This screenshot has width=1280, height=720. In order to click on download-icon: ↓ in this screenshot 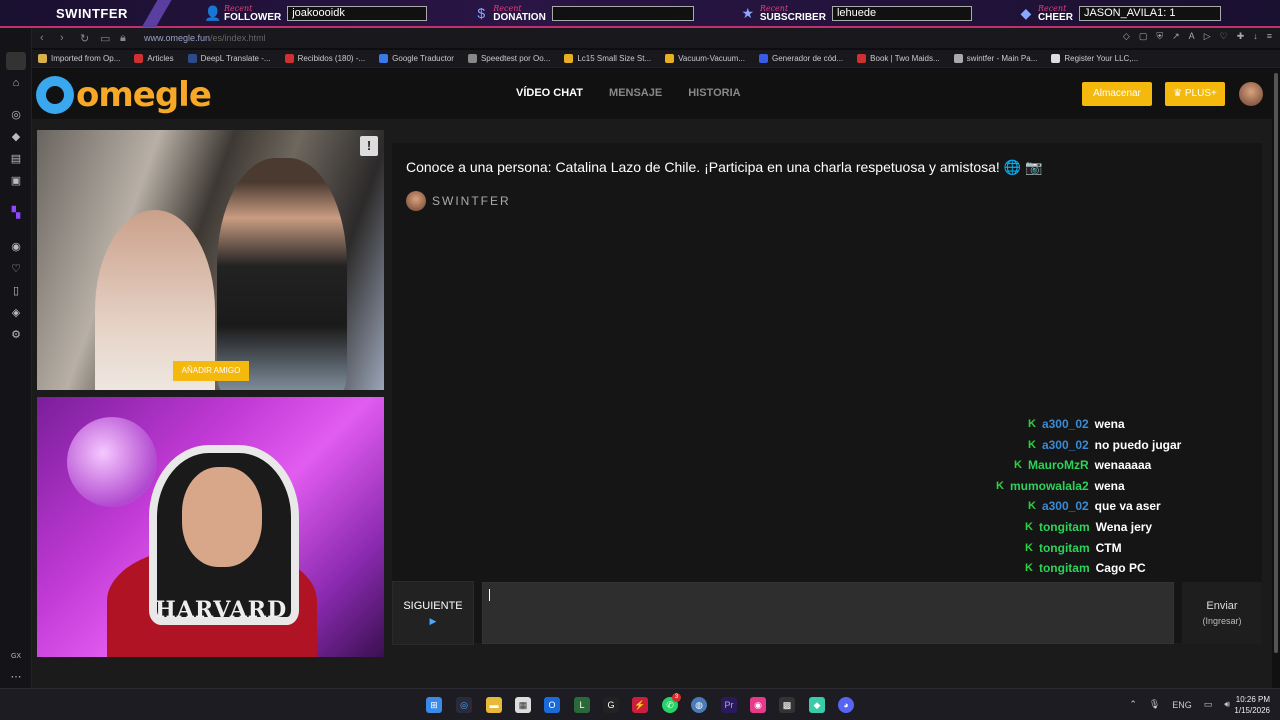, I will do `click(1255, 36)`.